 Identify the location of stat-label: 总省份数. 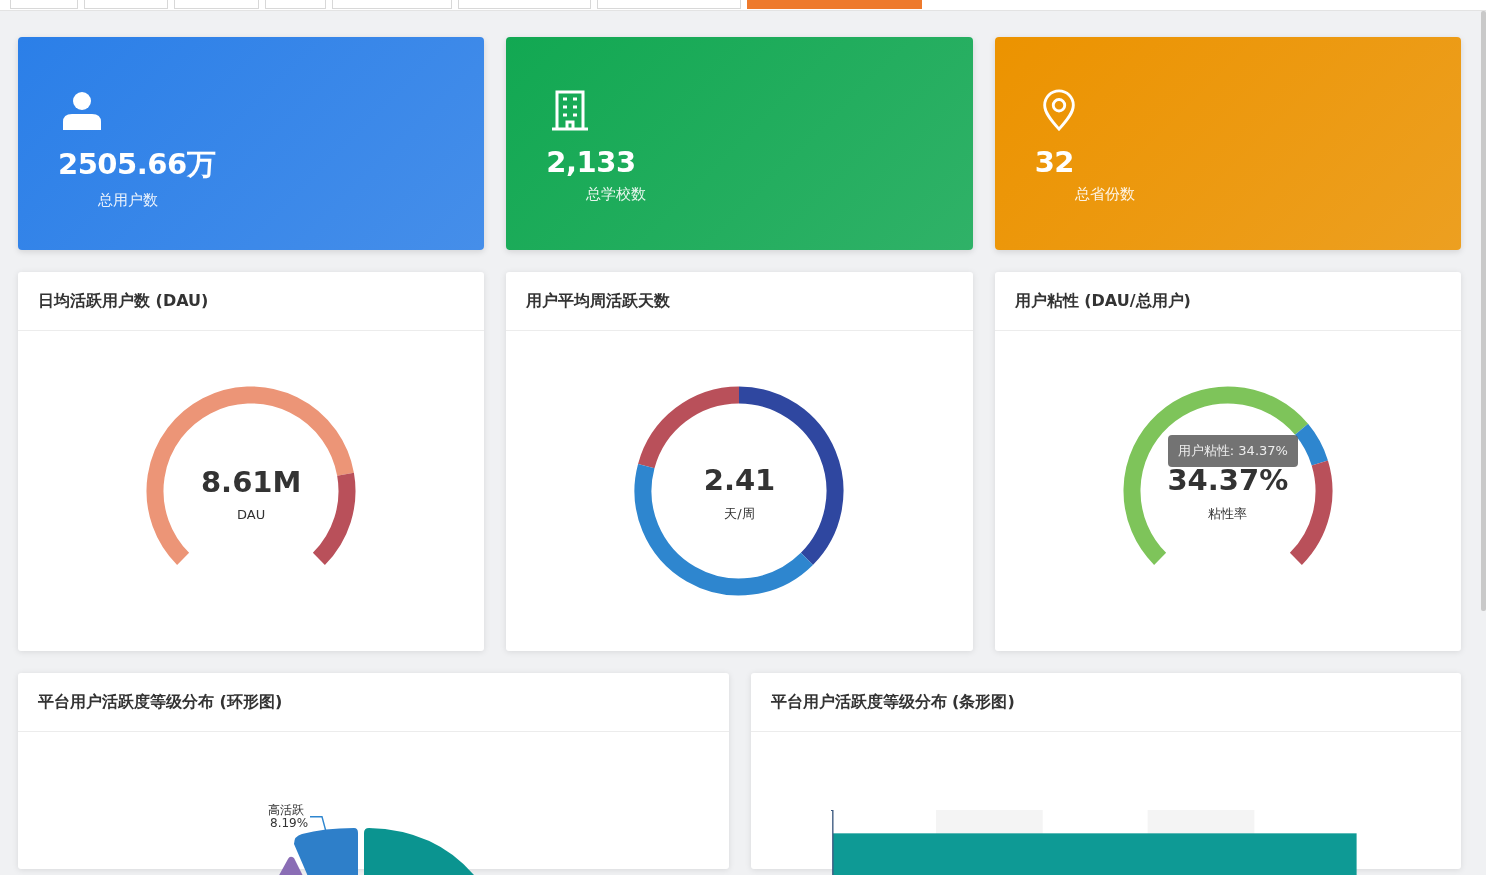
(1104, 194).